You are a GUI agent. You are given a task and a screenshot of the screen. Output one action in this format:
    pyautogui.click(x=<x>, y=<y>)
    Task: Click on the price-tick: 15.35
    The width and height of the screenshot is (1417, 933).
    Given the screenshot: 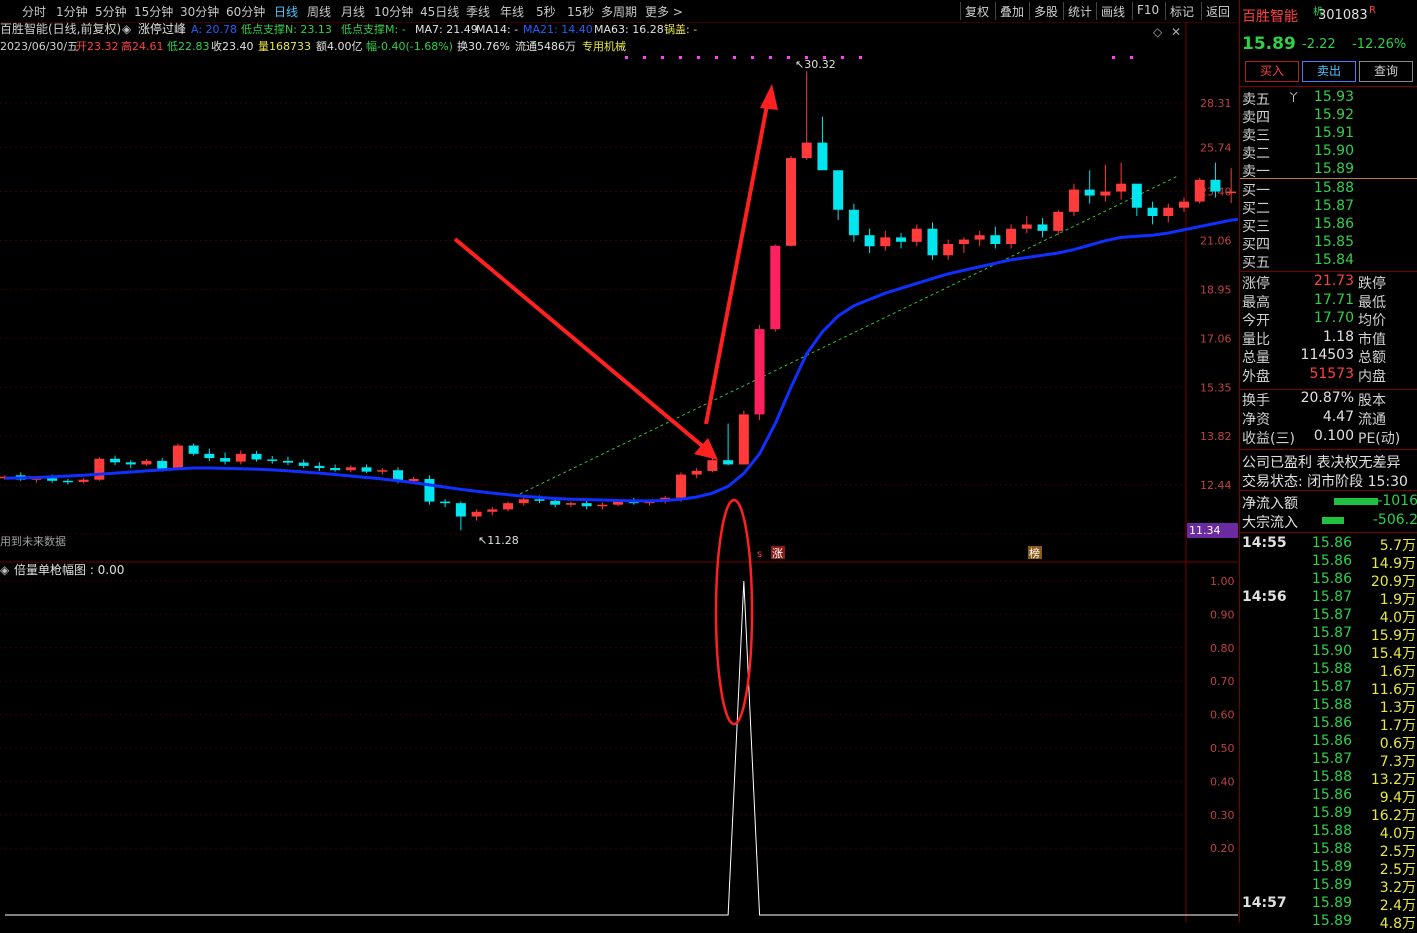 What is the action you would take?
    pyautogui.click(x=1216, y=387)
    